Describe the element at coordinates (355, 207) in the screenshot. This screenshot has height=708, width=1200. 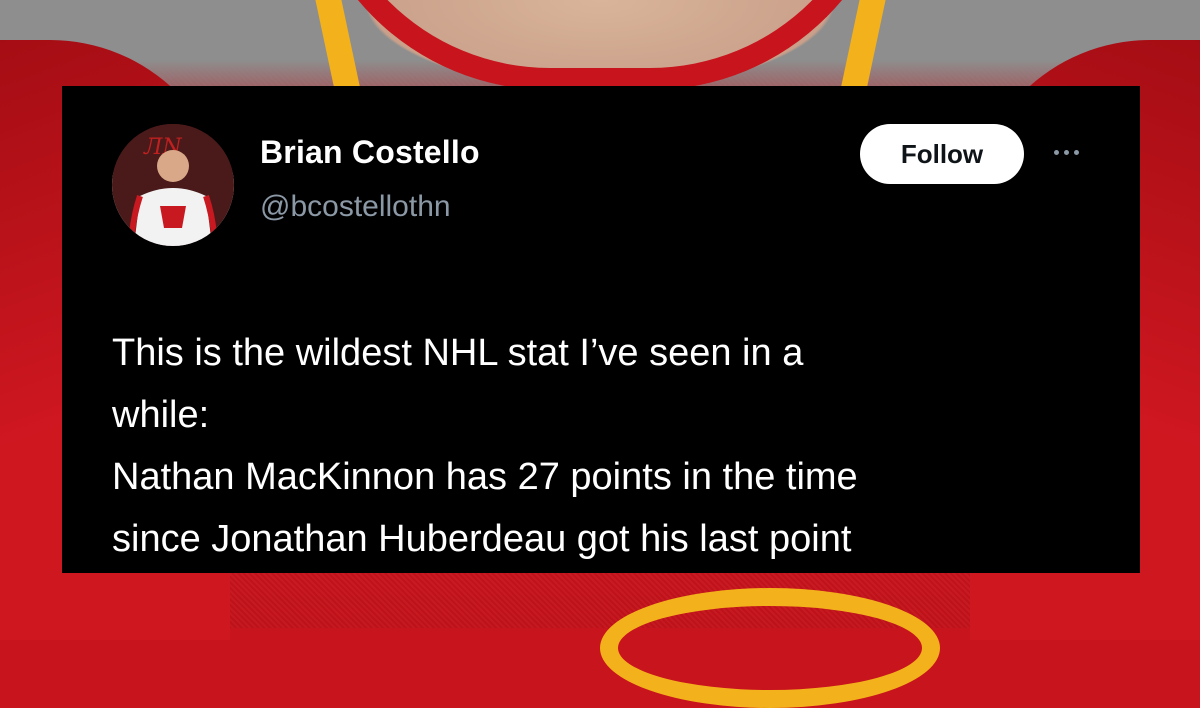
I see `author-handle: @bcostellothn` at that location.